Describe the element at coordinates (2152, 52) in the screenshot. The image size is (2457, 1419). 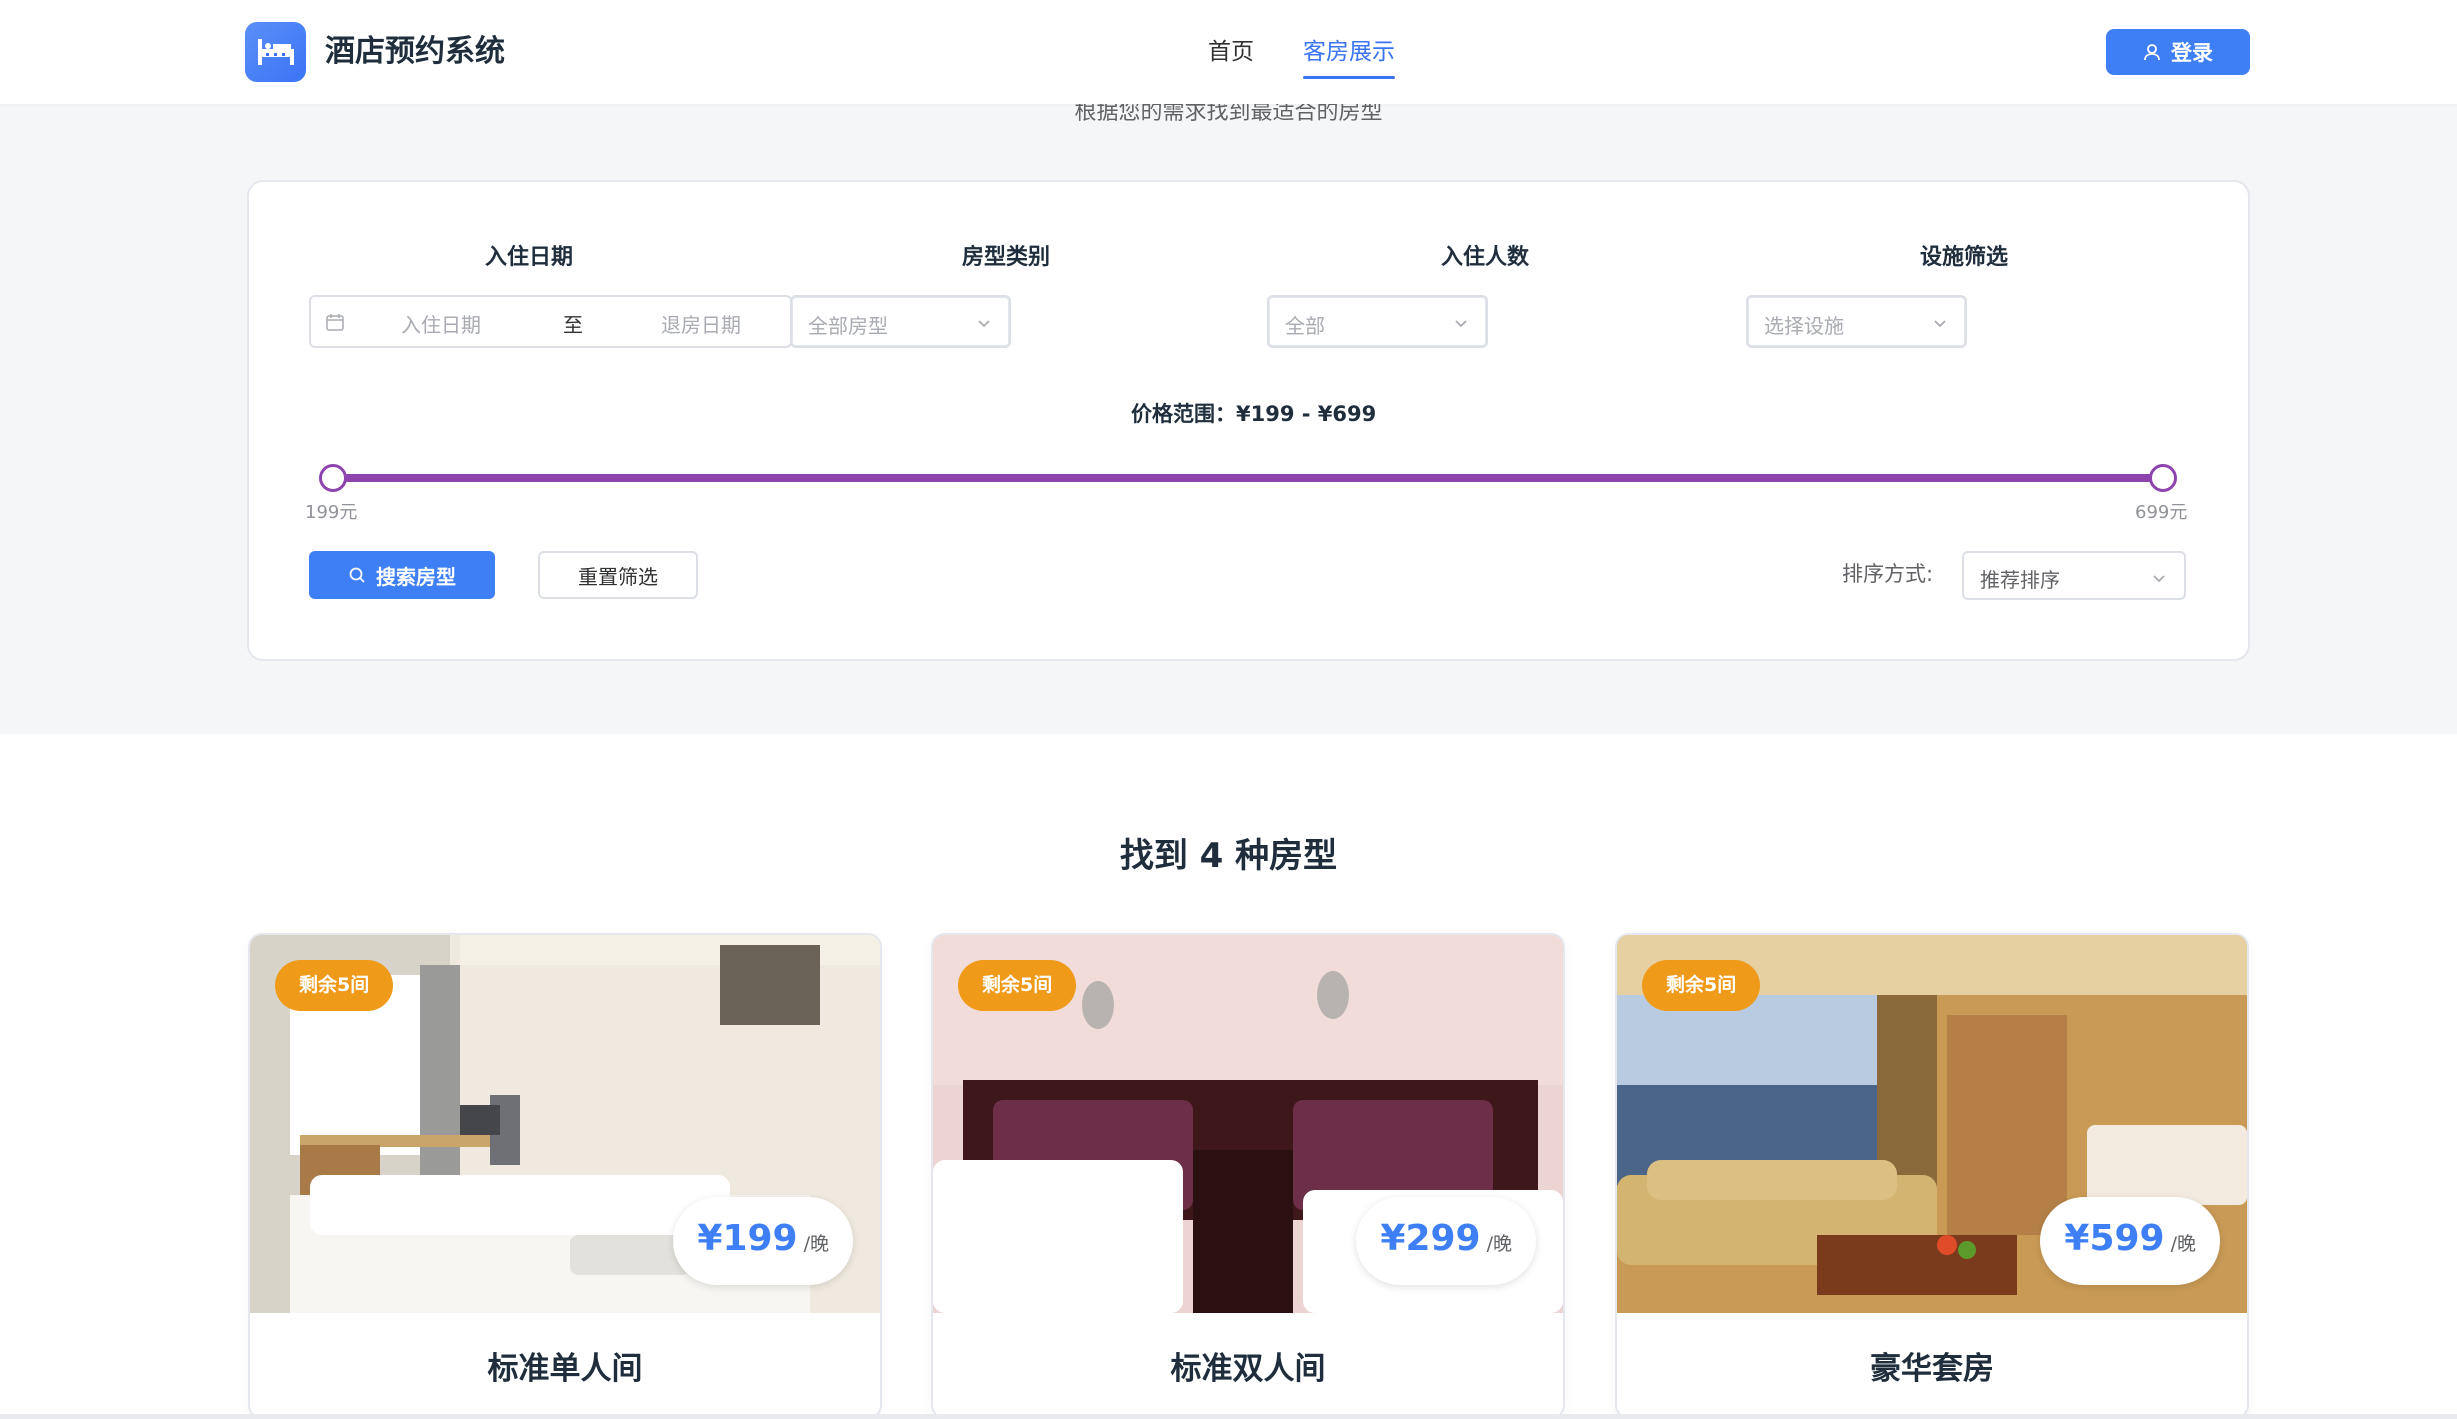
I see `user-icon` at that location.